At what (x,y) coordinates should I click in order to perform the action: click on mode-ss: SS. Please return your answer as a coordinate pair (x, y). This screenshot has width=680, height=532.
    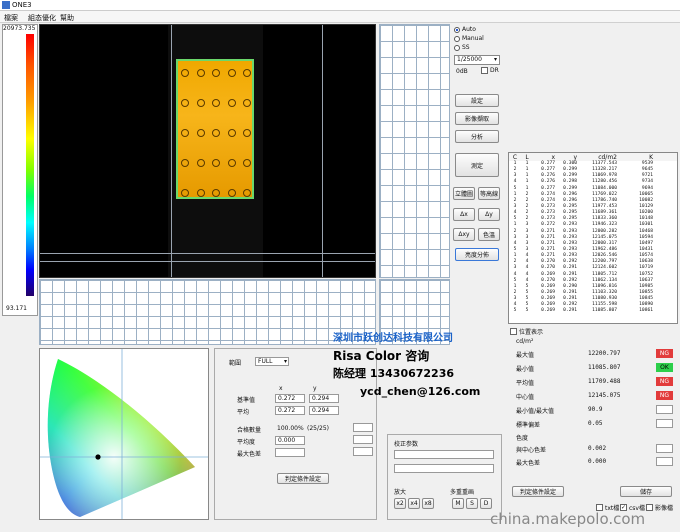
    Looking at the image, I should click on (462, 47).